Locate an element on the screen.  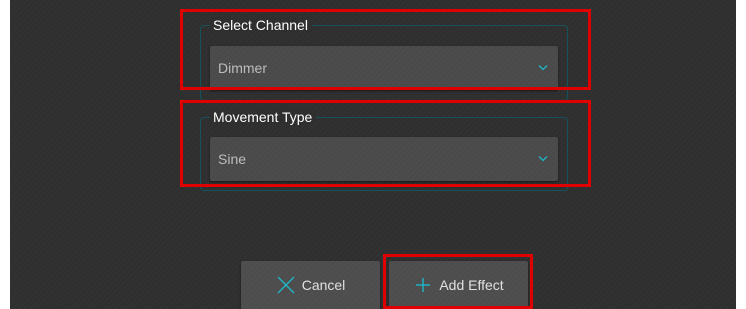
cancel-button-label: Cancel is located at coordinates (323, 285).